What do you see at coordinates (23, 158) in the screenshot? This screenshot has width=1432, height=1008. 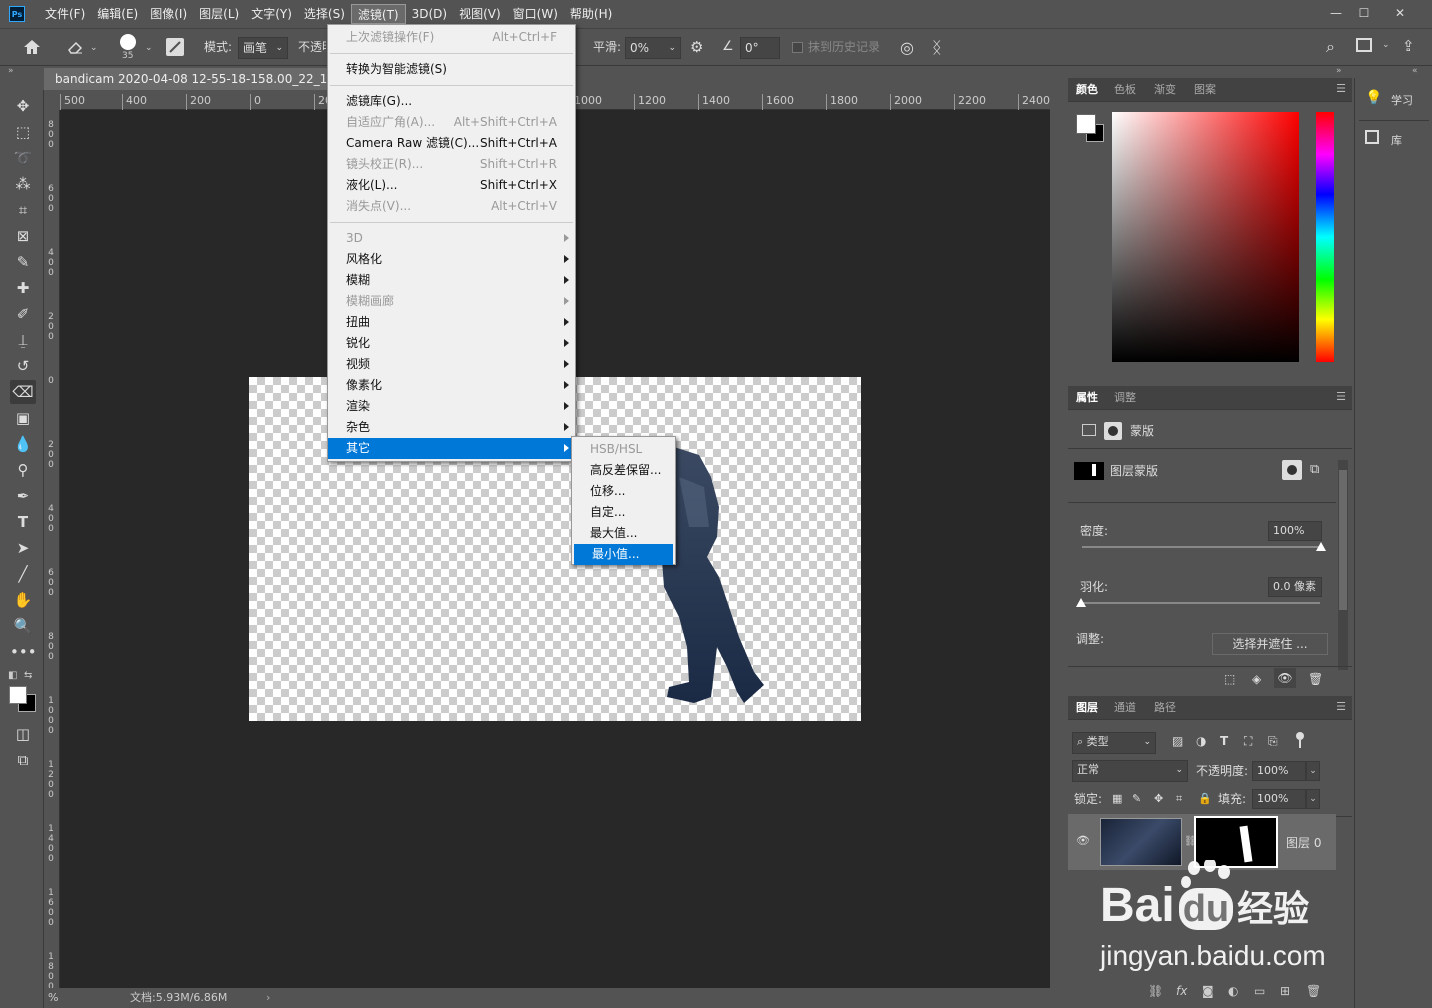 I see `lasso-tool-icon: ➰` at bounding box center [23, 158].